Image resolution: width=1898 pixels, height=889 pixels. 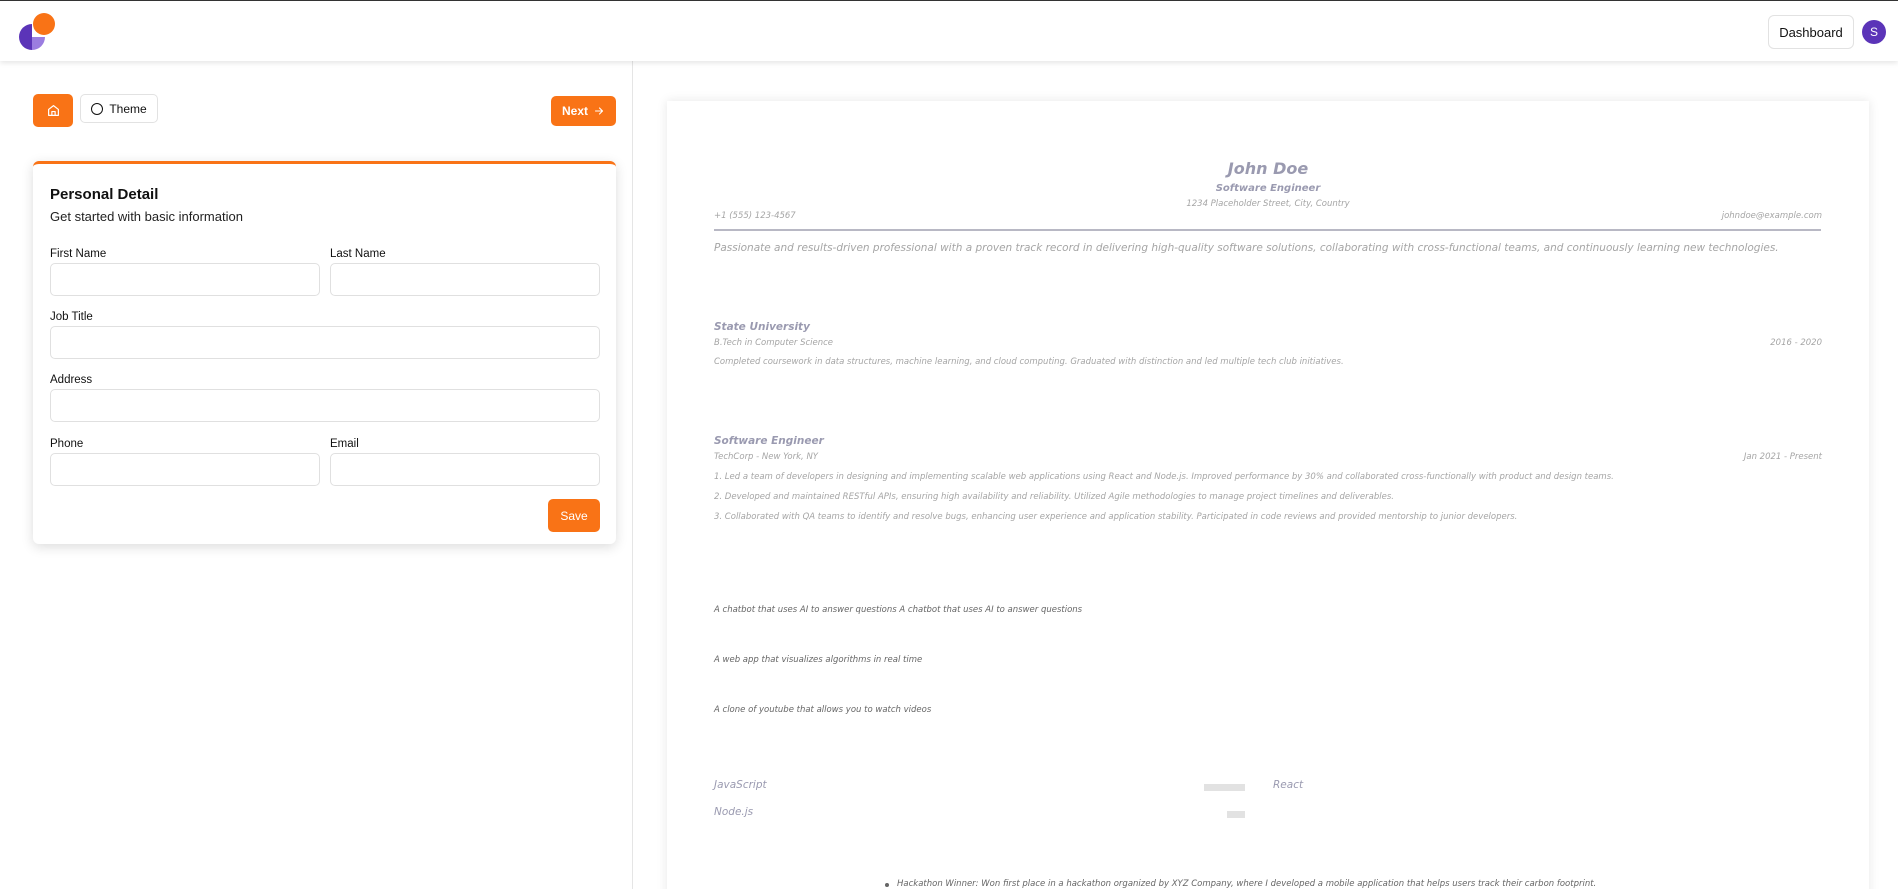 I want to click on circle-icon, so click(x=97, y=108).